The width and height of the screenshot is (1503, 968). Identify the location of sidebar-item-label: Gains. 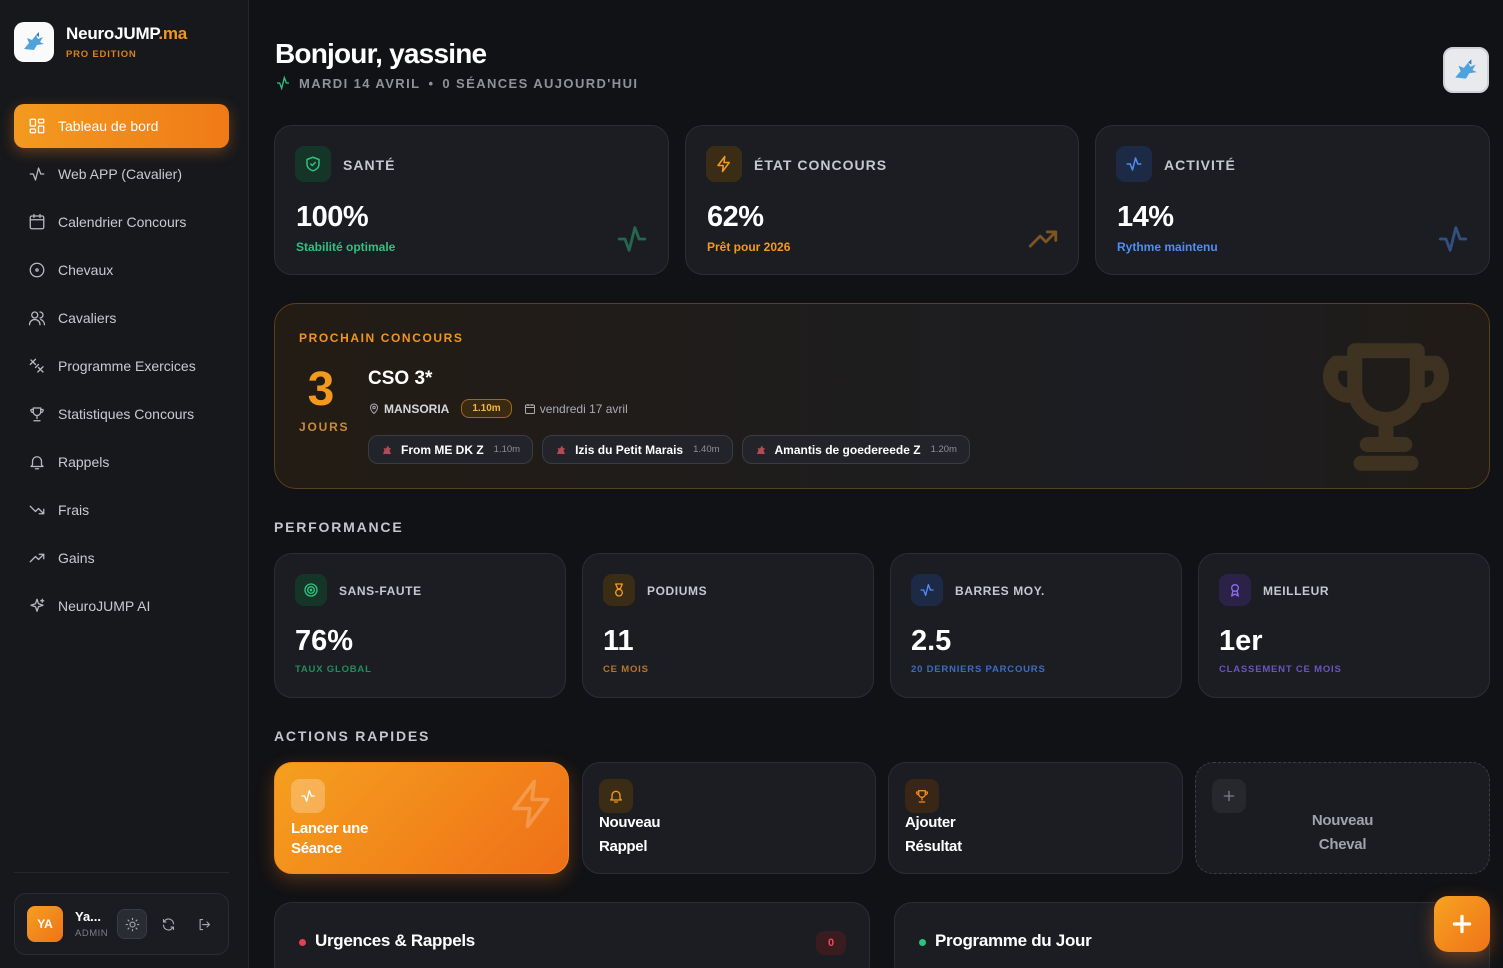
(76, 558).